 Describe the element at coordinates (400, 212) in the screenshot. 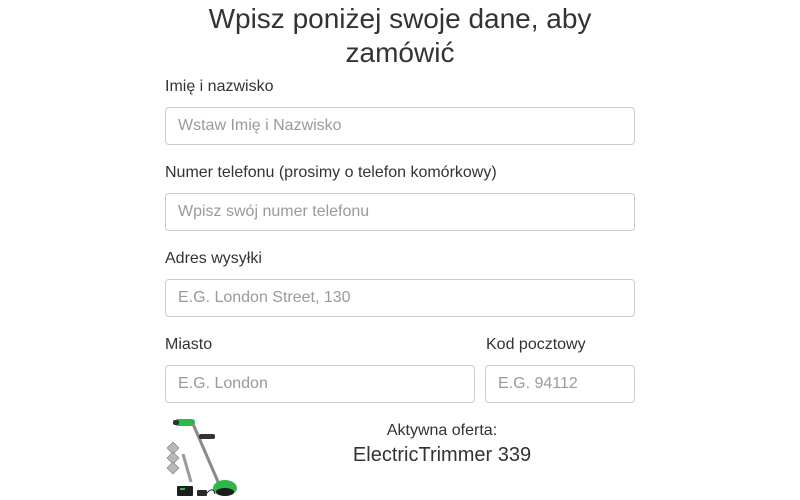

I see `phone-input` at that location.